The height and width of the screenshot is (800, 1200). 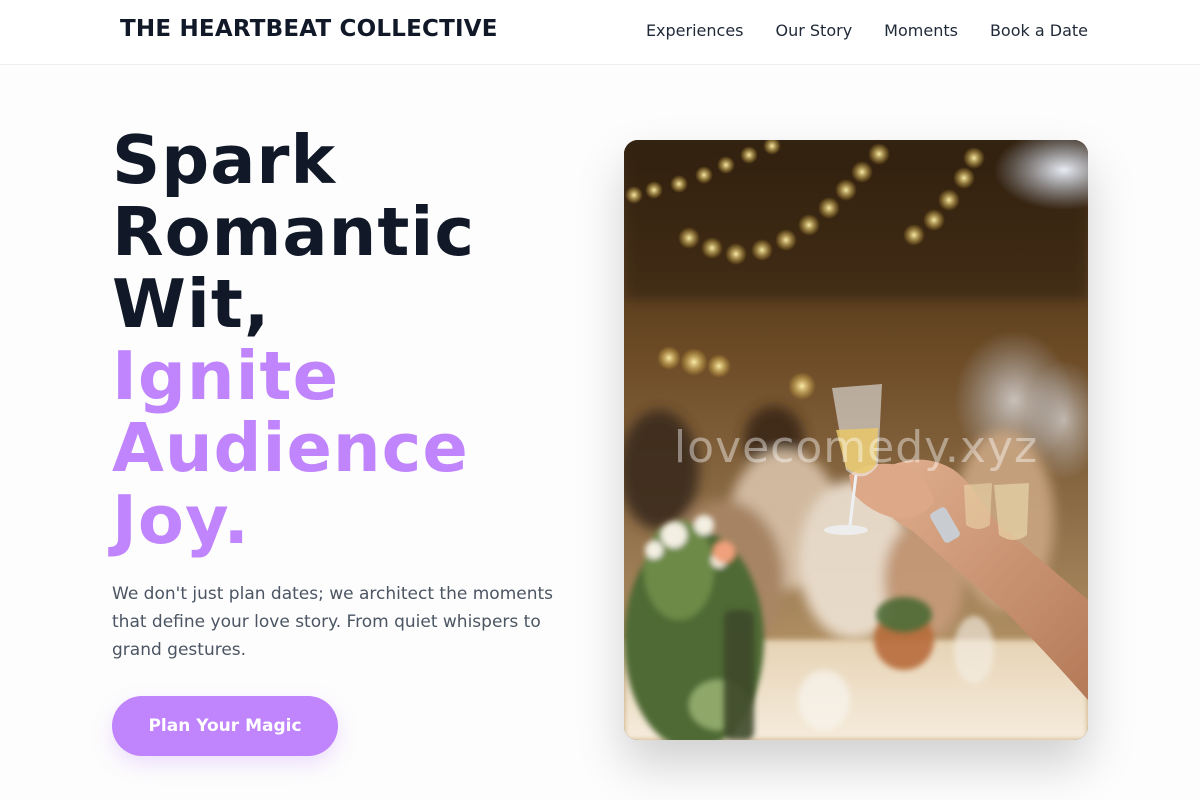 What do you see at coordinates (225, 726) in the screenshot?
I see `plan-your-magic-button: Plan Your Magic` at bounding box center [225, 726].